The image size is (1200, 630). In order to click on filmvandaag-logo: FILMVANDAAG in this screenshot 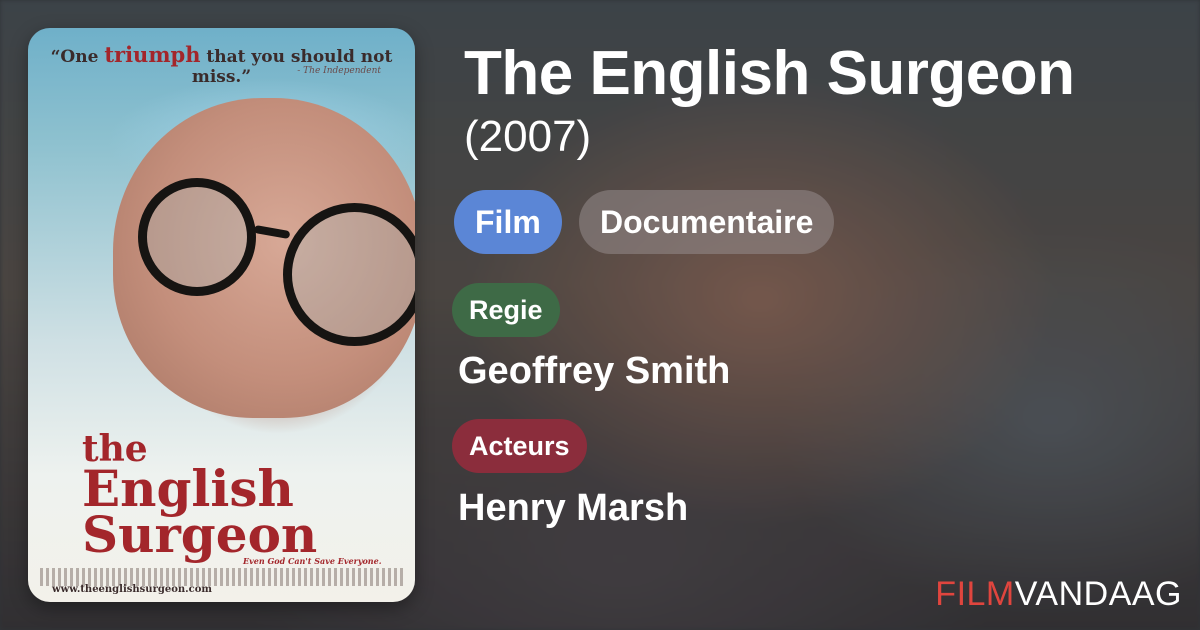, I will do `click(1058, 594)`.